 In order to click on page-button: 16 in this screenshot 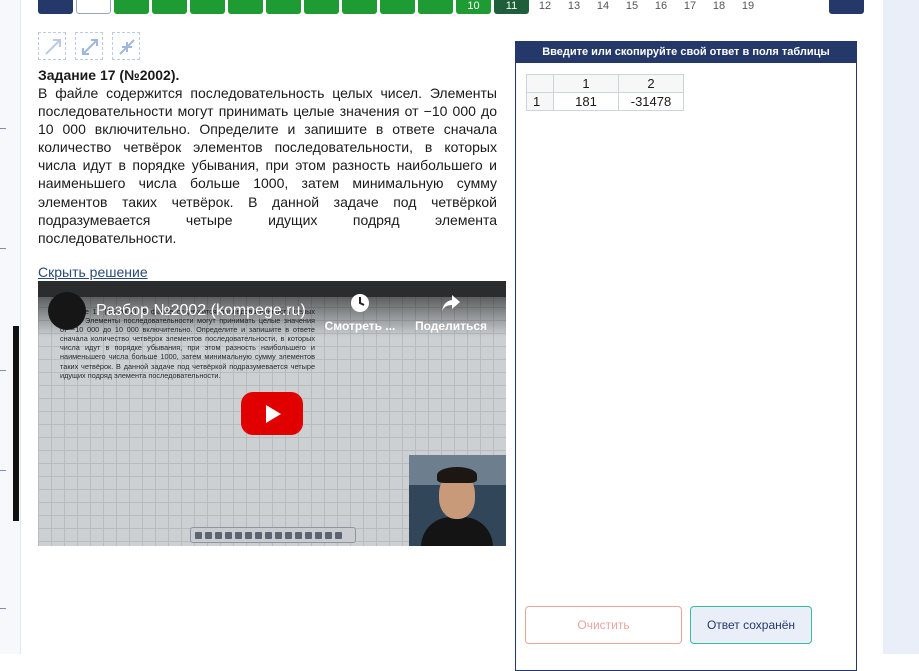, I will do `click(661, 7)`.